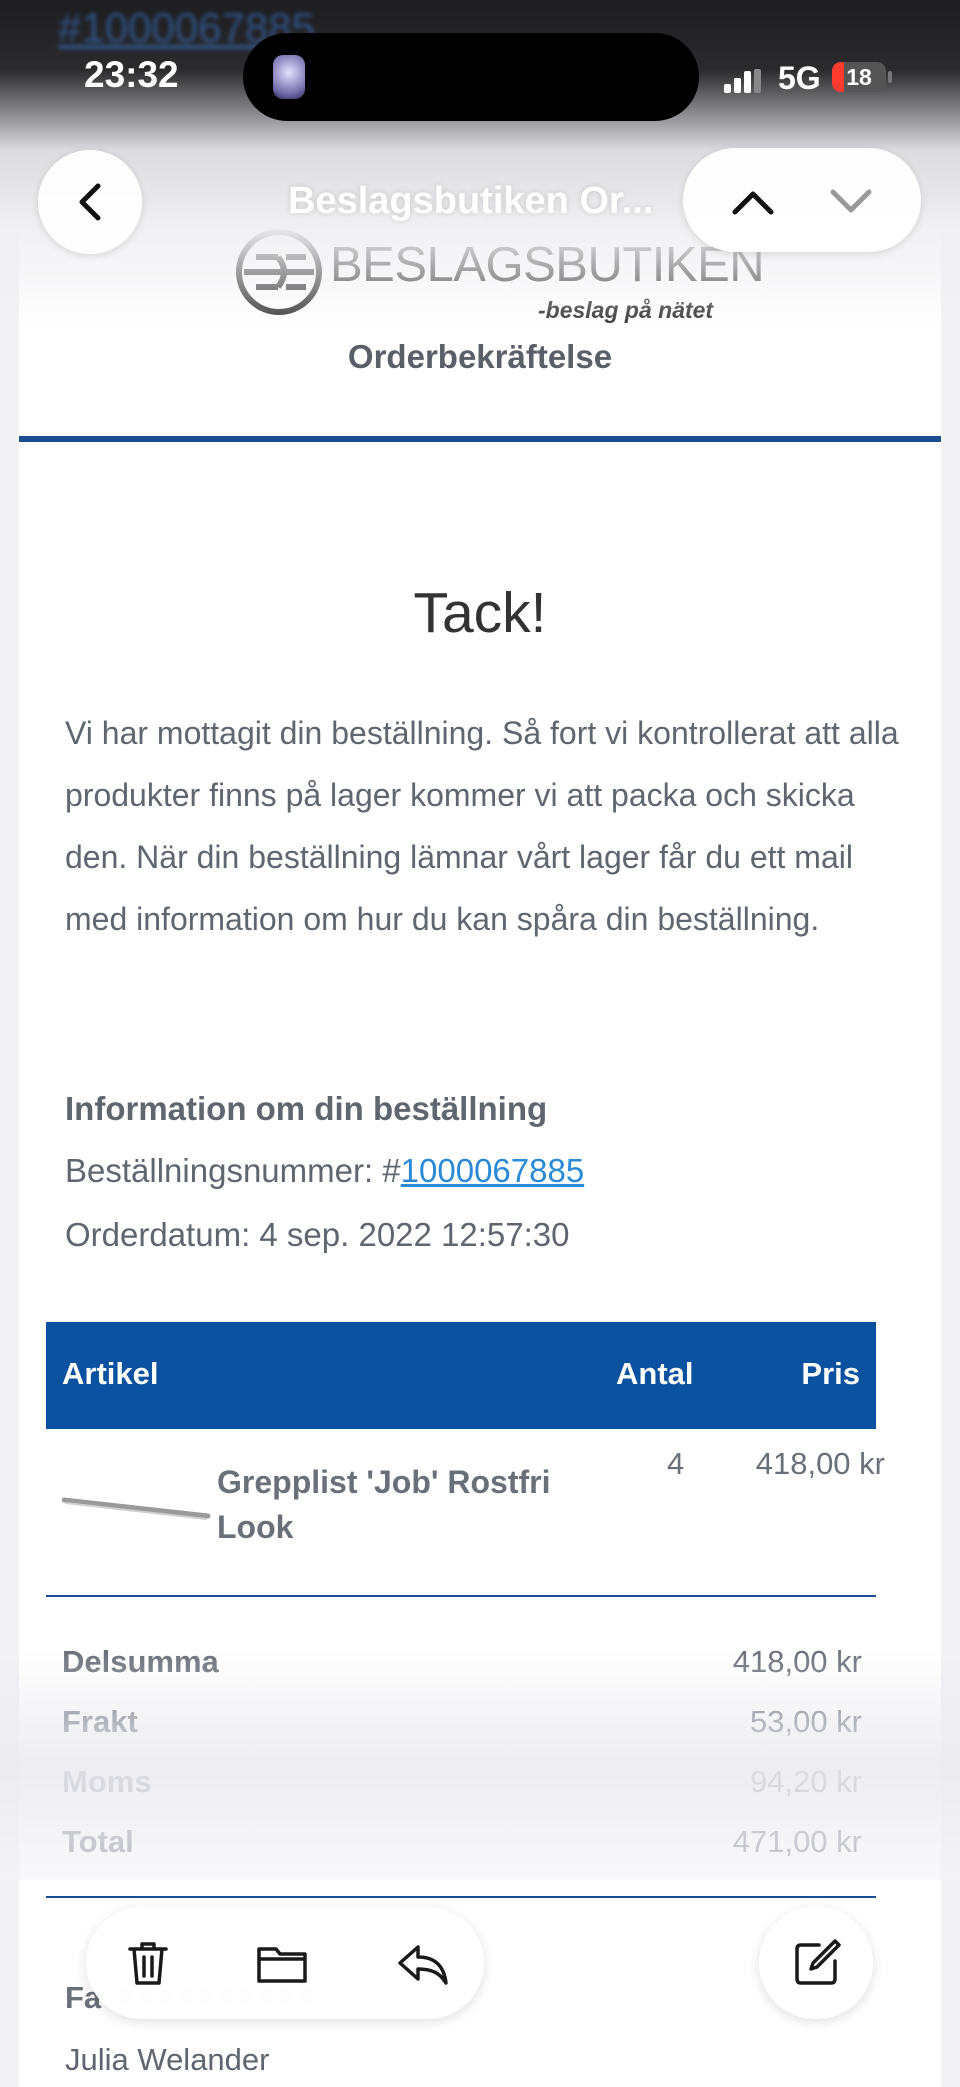 The height and width of the screenshot is (2087, 960). Describe the element at coordinates (797, 1661) in the screenshot. I see `total-value: 418,00 kr` at that location.